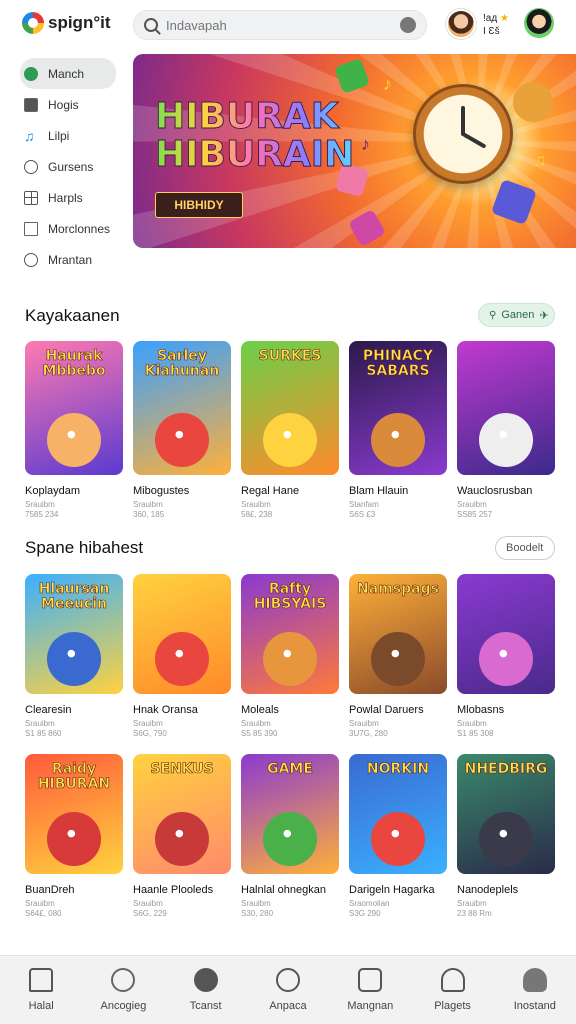 The height and width of the screenshot is (1024, 576). Describe the element at coordinates (123, 990) in the screenshot. I see `bottom-nav-item: Ancogieg` at that location.